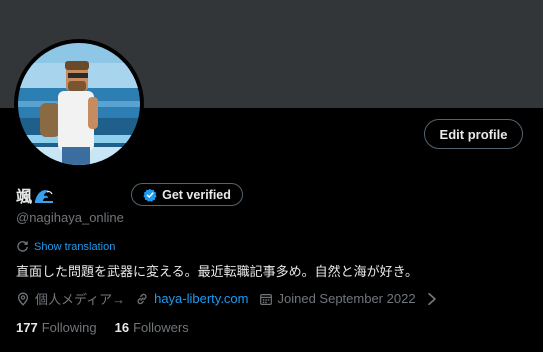 Image resolution: width=543 pixels, height=352 pixels. Describe the element at coordinates (27, 327) in the screenshot. I see `following-count: 177` at that location.